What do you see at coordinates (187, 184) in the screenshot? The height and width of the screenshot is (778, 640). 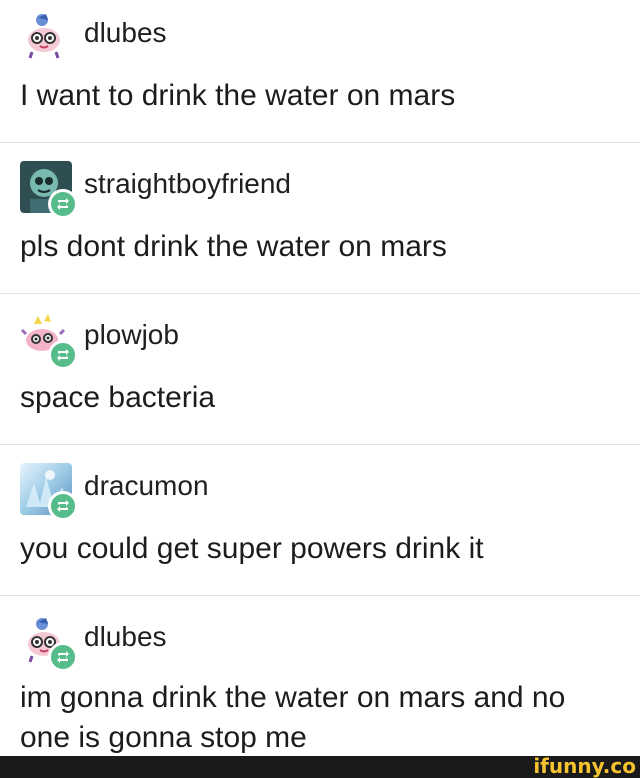 I see `username-2: straightboyfriend` at bounding box center [187, 184].